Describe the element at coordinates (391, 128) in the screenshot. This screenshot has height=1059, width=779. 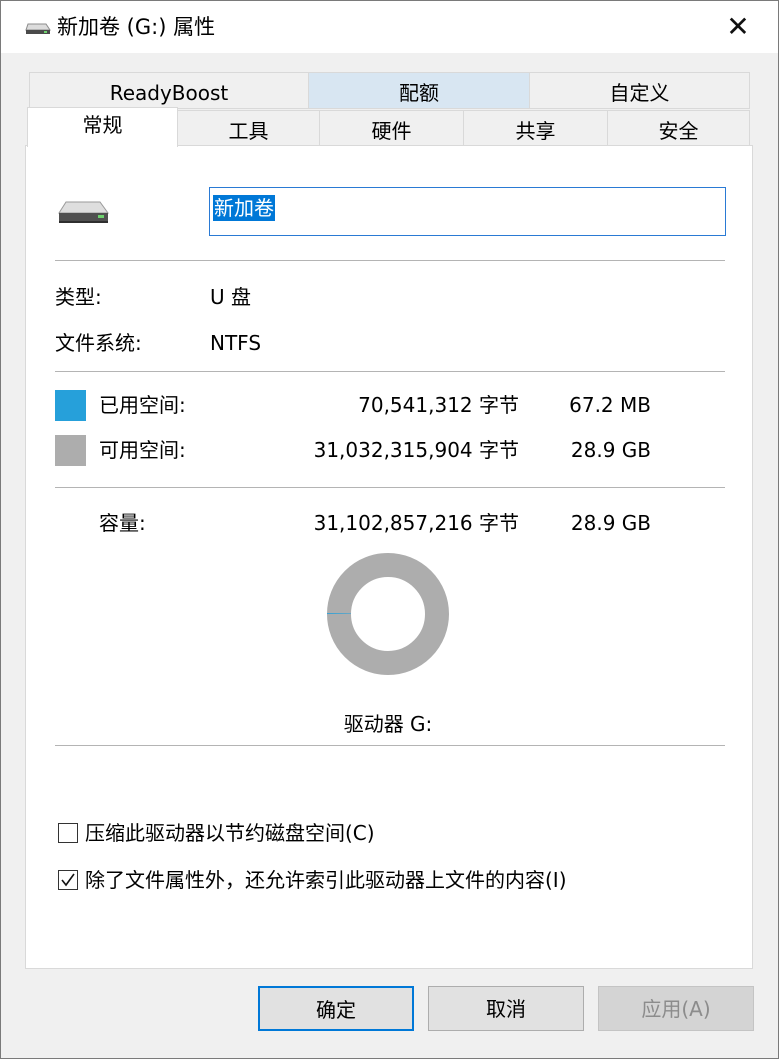
I see `tab-hardware: 硬件` at that location.